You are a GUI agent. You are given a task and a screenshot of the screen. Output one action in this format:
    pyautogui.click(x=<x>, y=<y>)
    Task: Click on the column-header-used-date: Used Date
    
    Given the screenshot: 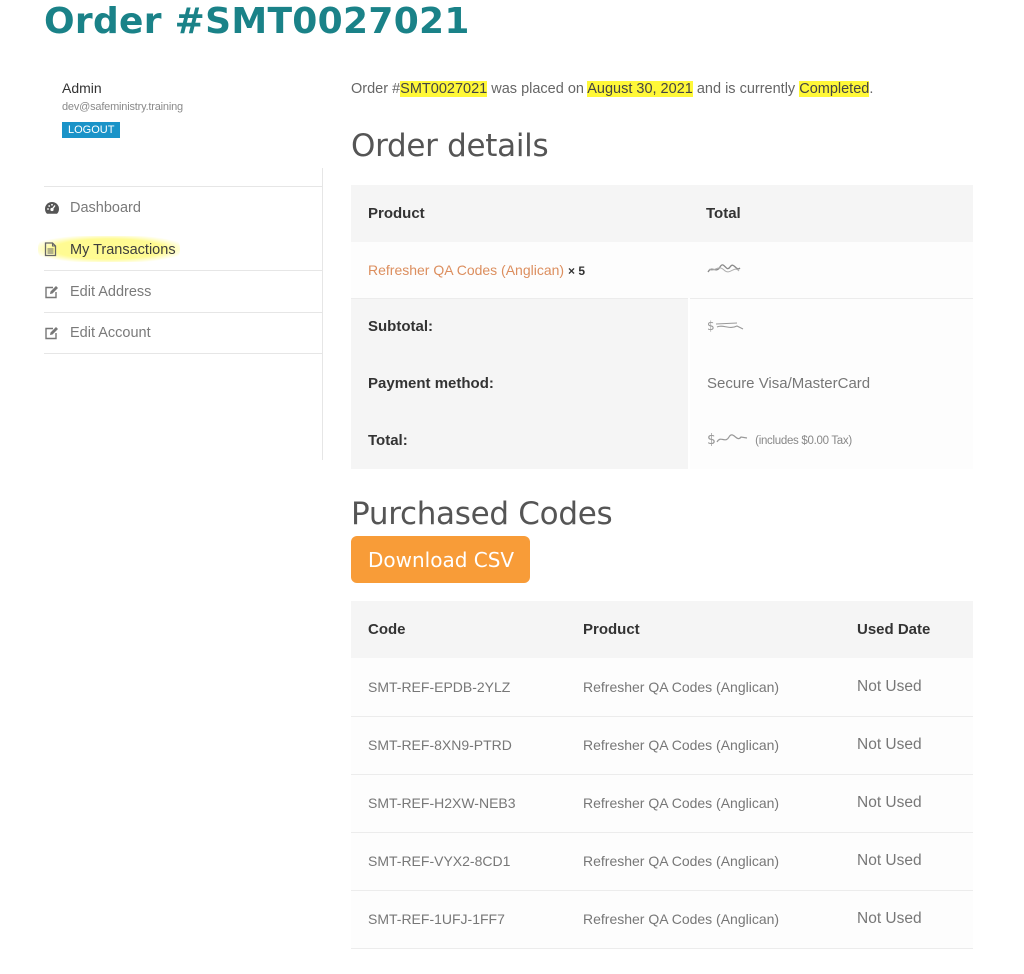 What is the action you would take?
    pyautogui.click(x=915, y=629)
    